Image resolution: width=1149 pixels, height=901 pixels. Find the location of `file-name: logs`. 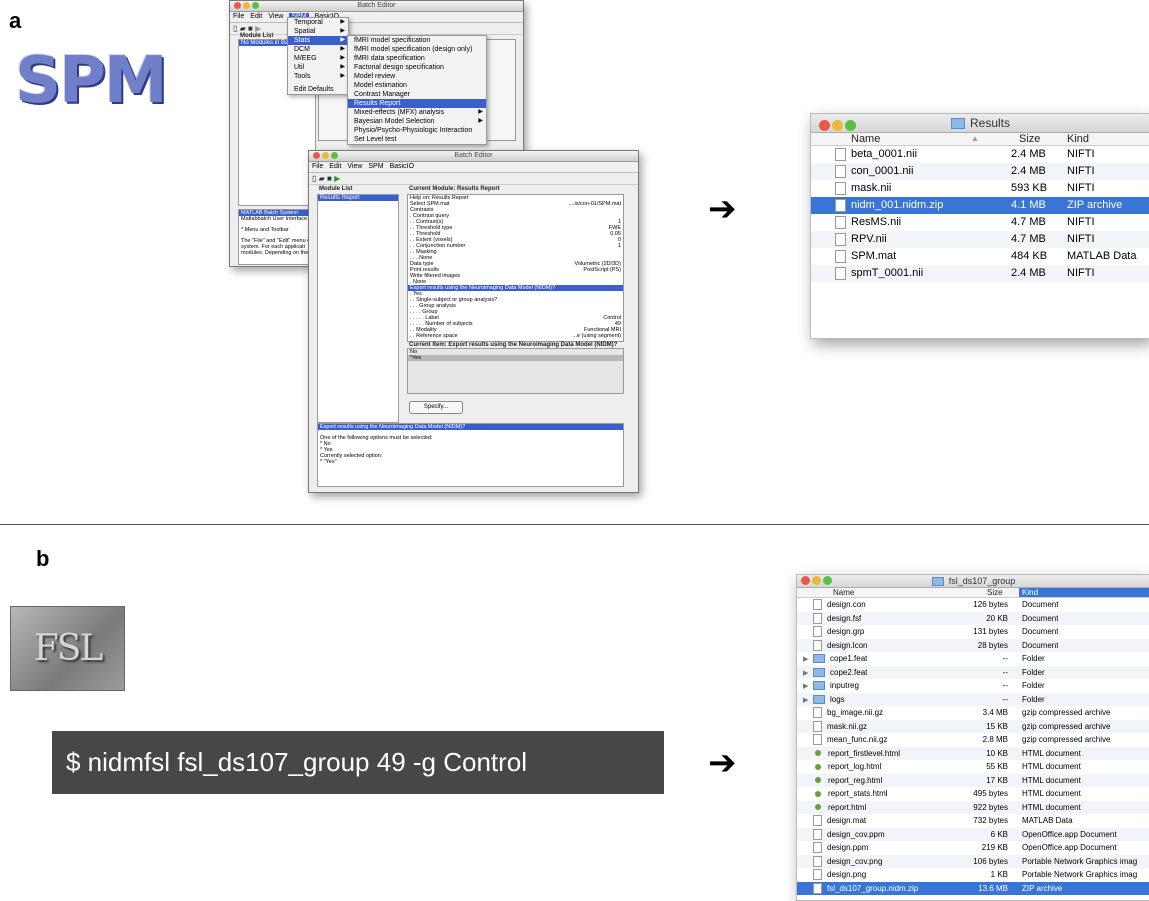

file-name: logs is located at coordinates (837, 699).